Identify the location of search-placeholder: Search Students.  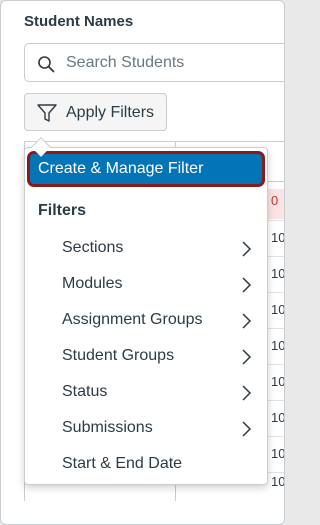
(125, 62).